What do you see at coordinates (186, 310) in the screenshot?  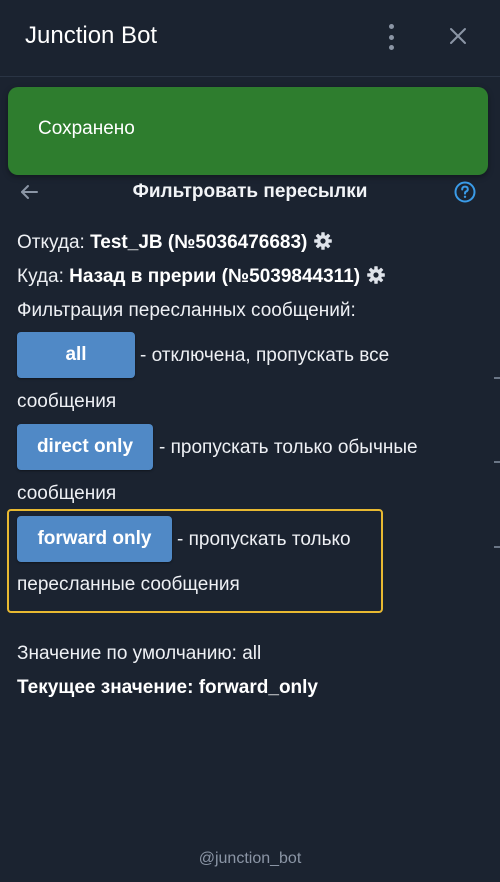 I see `filter-label: Фильтрация пересланных сообщений:` at bounding box center [186, 310].